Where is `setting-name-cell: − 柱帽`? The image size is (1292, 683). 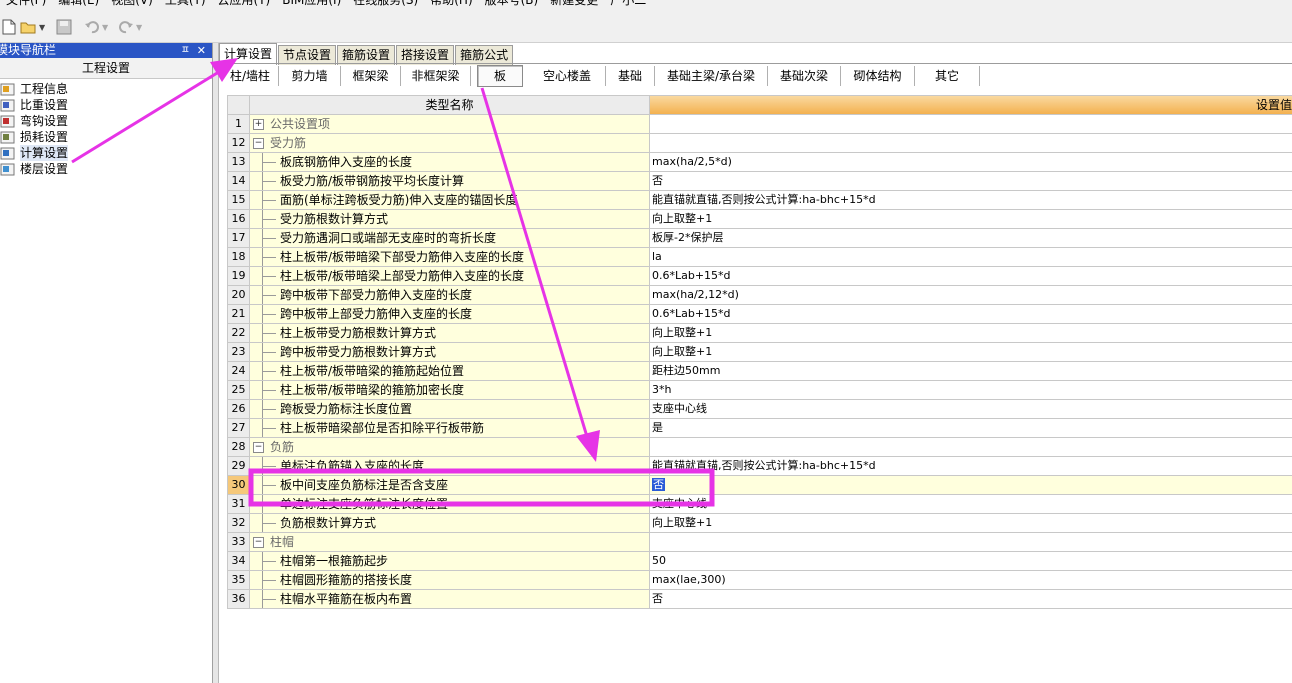 setting-name-cell: − 柱帽 is located at coordinates (450, 542).